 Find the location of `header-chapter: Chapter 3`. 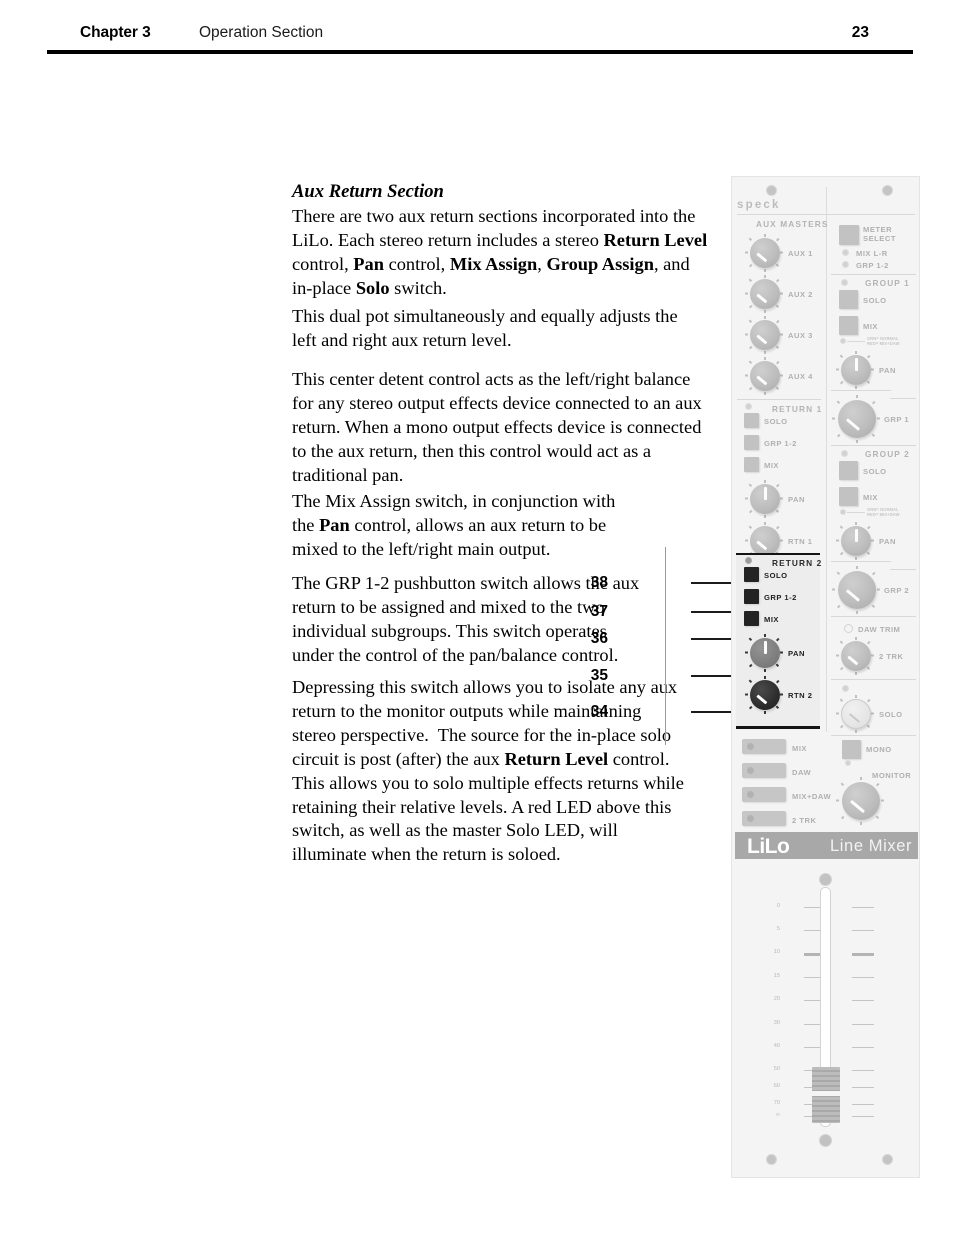

header-chapter: Chapter 3 is located at coordinates (115, 32).